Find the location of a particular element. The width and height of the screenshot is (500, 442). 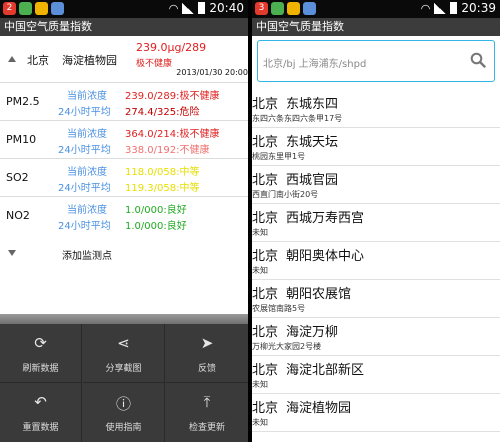

clock: 20:40 is located at coordinates (226, 8).